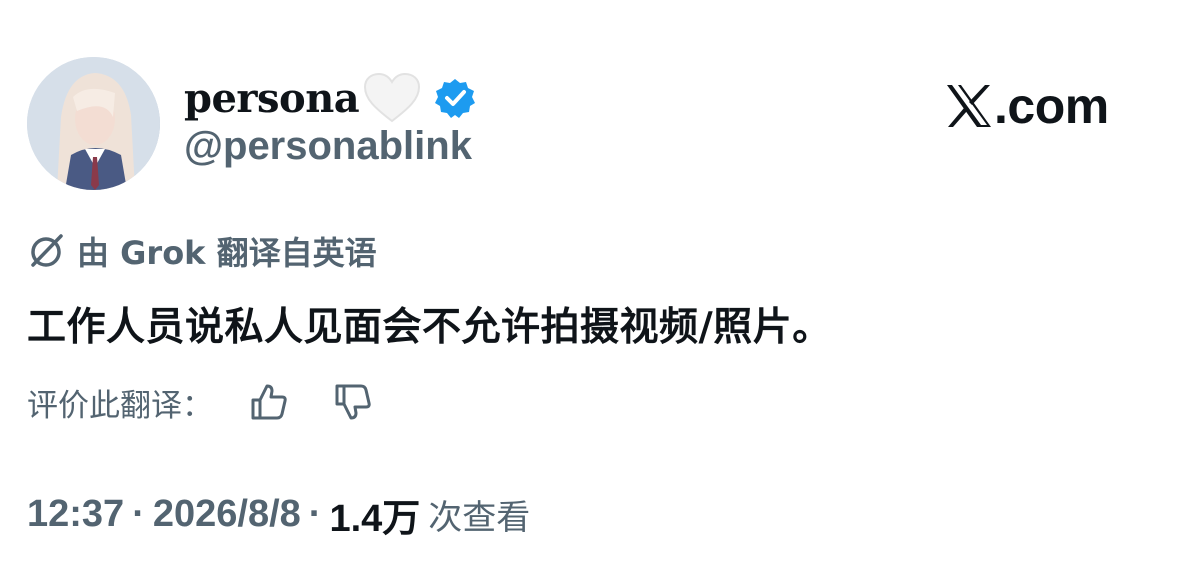 This screenshot has height=584, width=1179. I want to click on thumbs-up-icon, so click(269, 402).